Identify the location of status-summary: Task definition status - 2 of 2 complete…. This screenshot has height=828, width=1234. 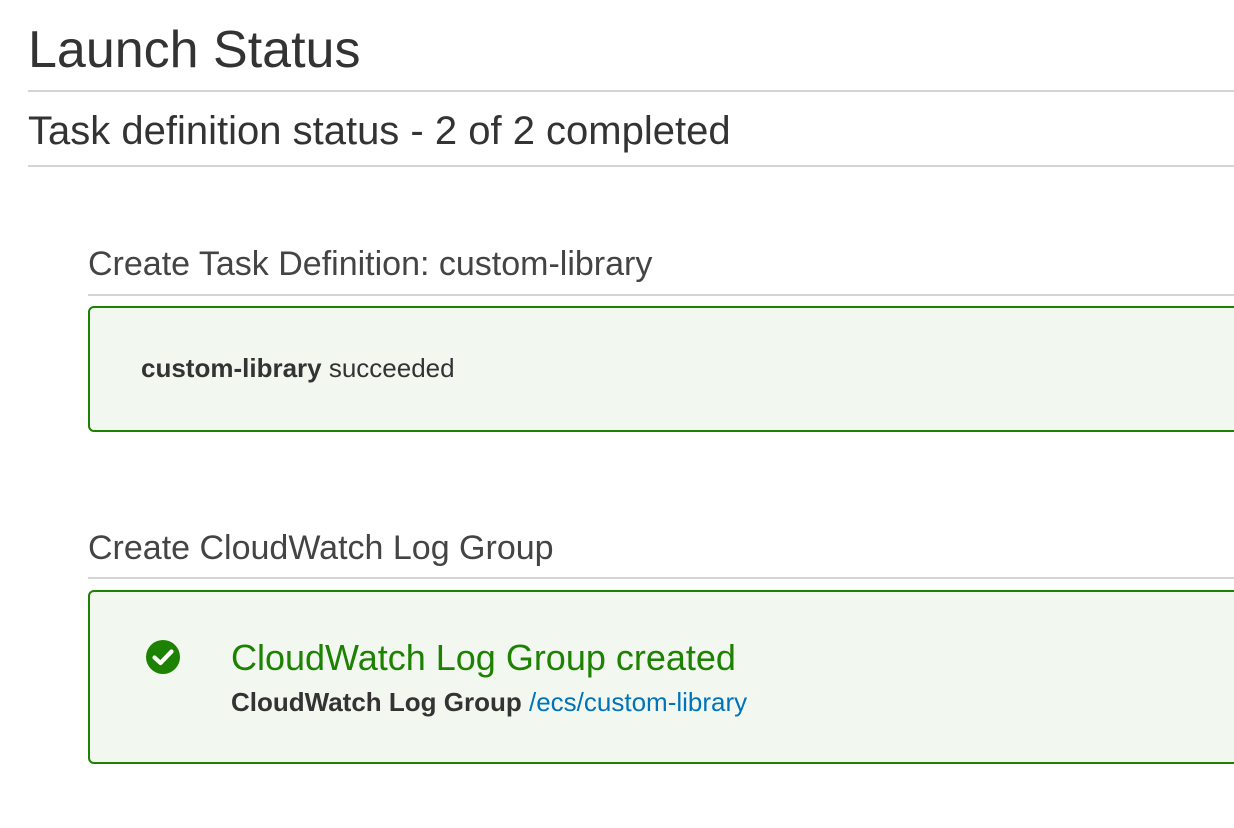
(379, 131).